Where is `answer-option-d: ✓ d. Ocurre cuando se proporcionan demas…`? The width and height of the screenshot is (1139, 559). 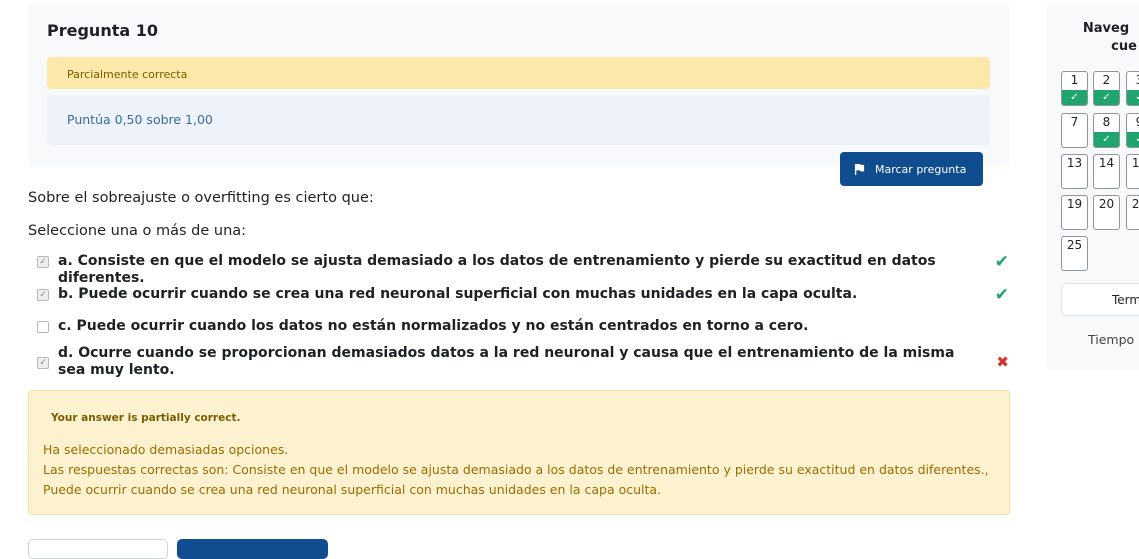 answer-option-d: ✓ d. Ocurre cuando se proporcionan demas… is located at coordinates (524, 363).